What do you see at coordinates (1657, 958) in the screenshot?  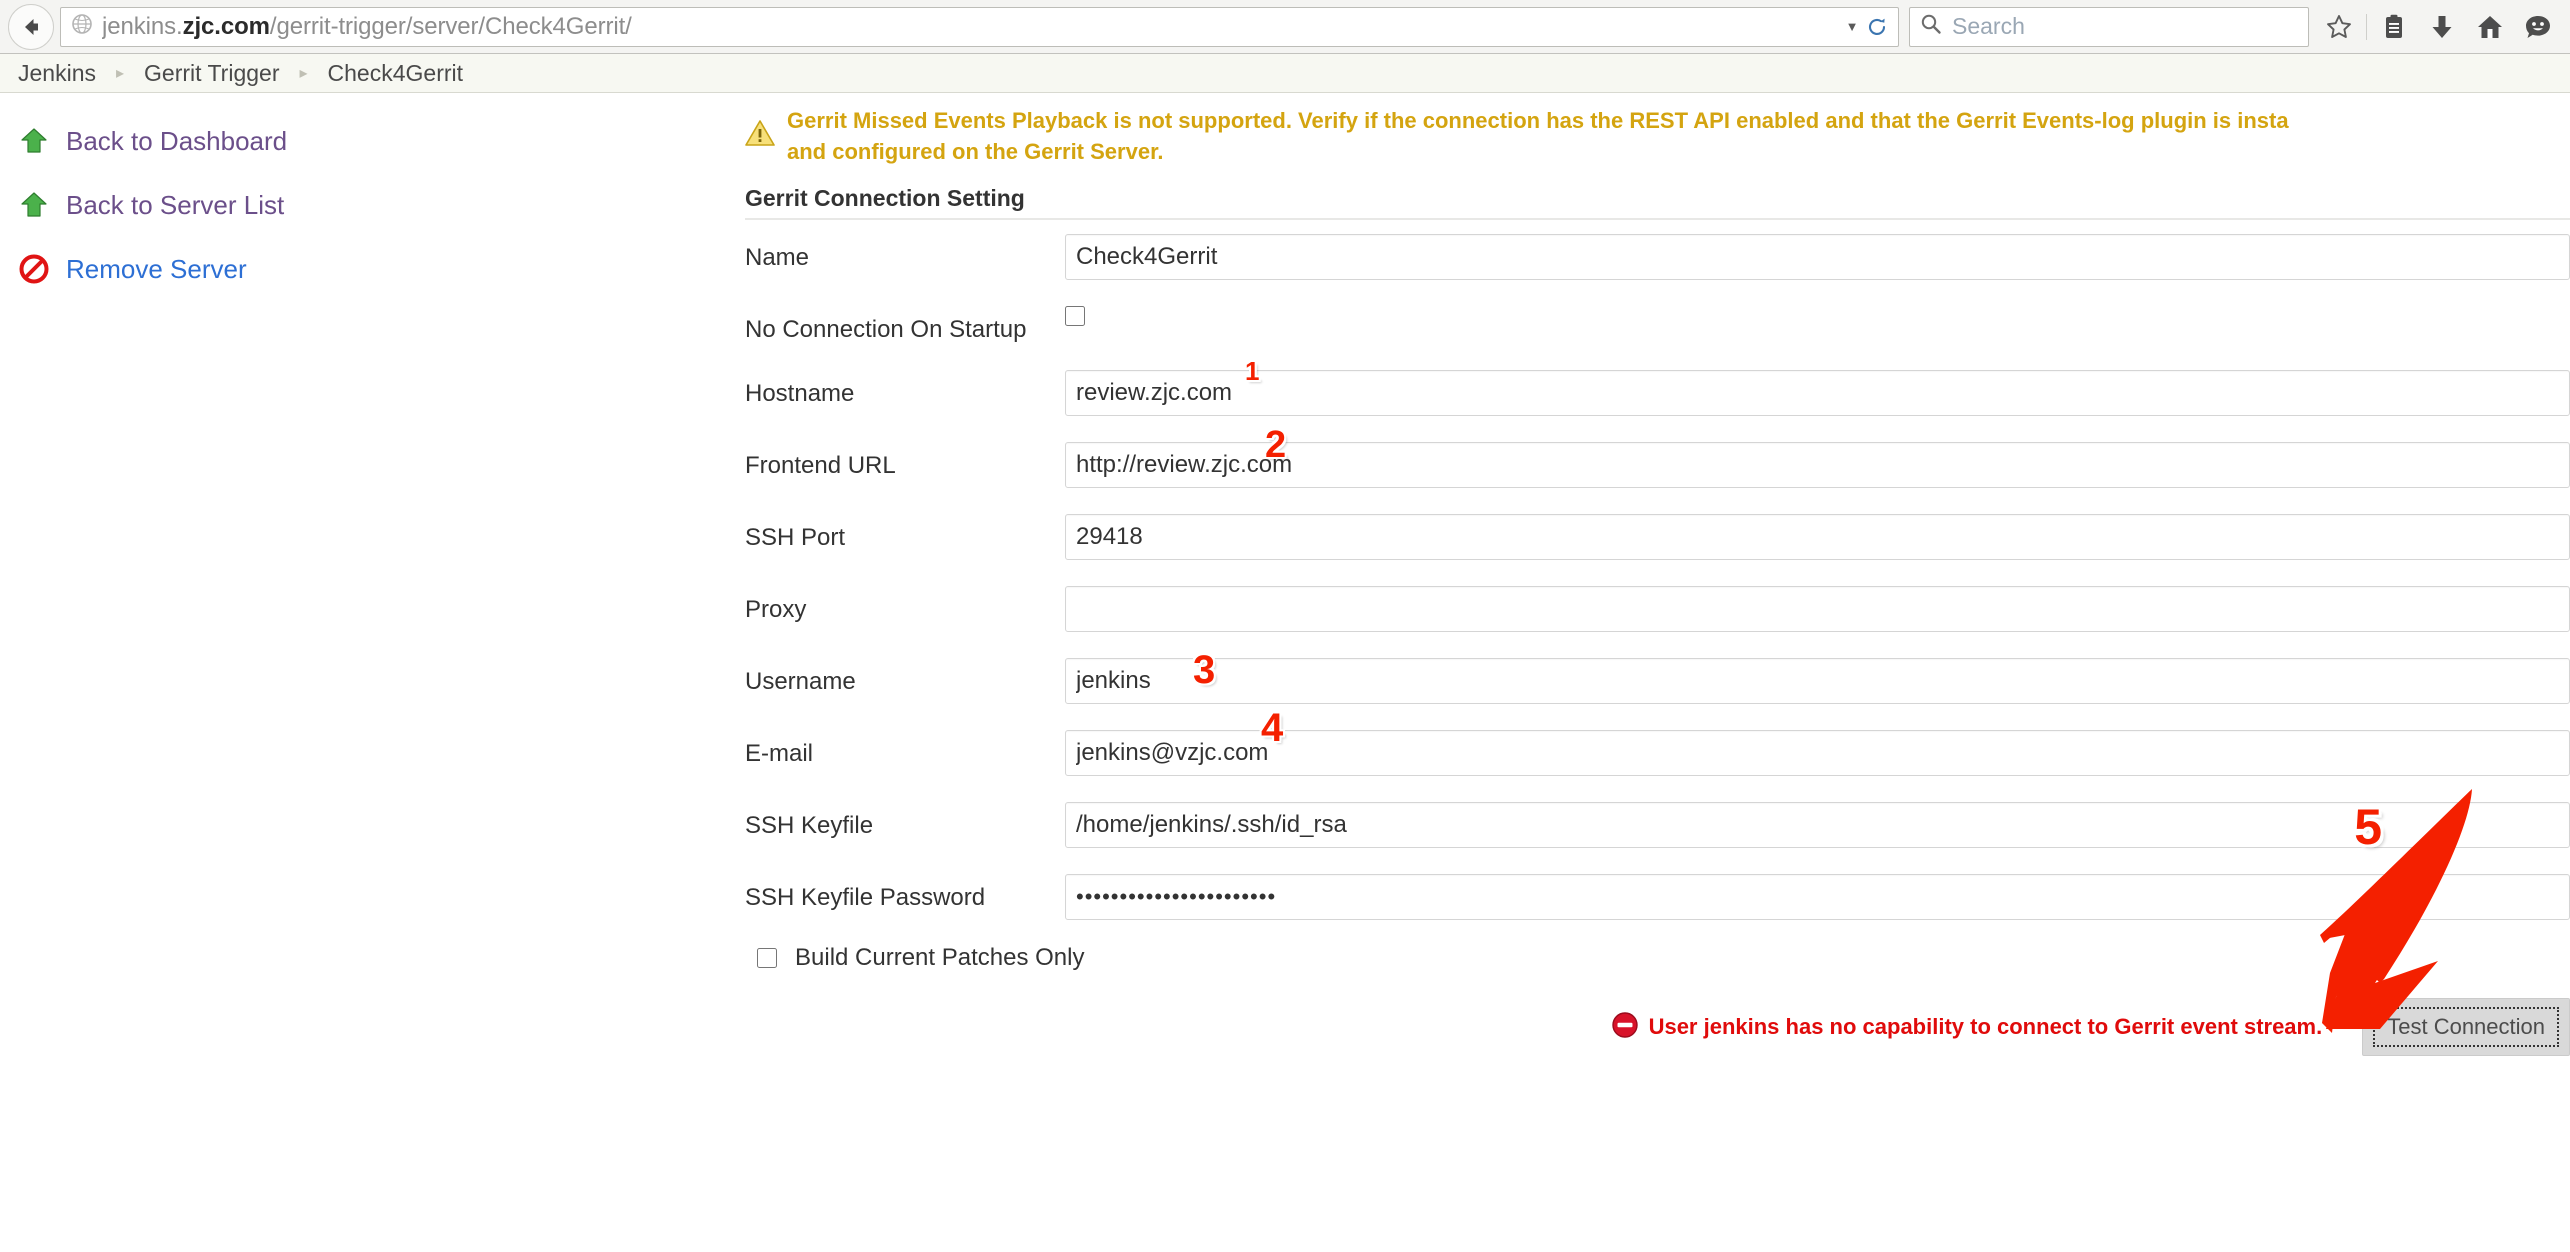 I see `build-current-patches-only-row: Build Current Patches Only` at bounding box center [1657, 958].